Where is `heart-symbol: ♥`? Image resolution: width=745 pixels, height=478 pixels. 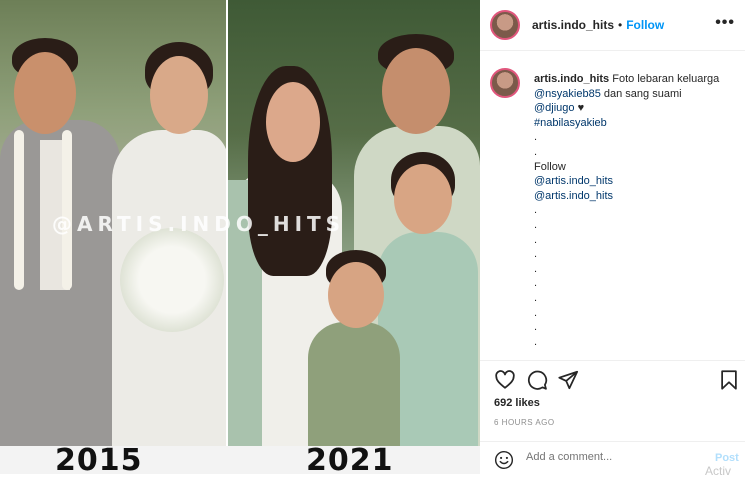
heart-symbol: ♥ is located at coordinates (581, 108).